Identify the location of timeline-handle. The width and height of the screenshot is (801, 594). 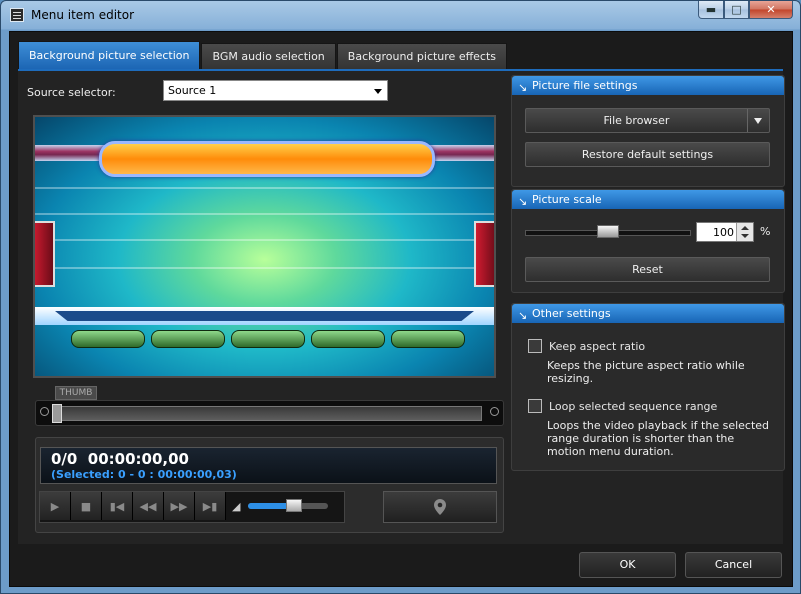
(57, 413).